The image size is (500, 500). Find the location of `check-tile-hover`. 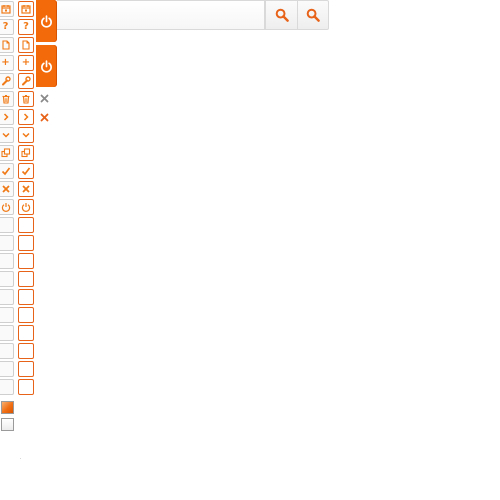

check-tile-hover is located at coordinates (26, 171).